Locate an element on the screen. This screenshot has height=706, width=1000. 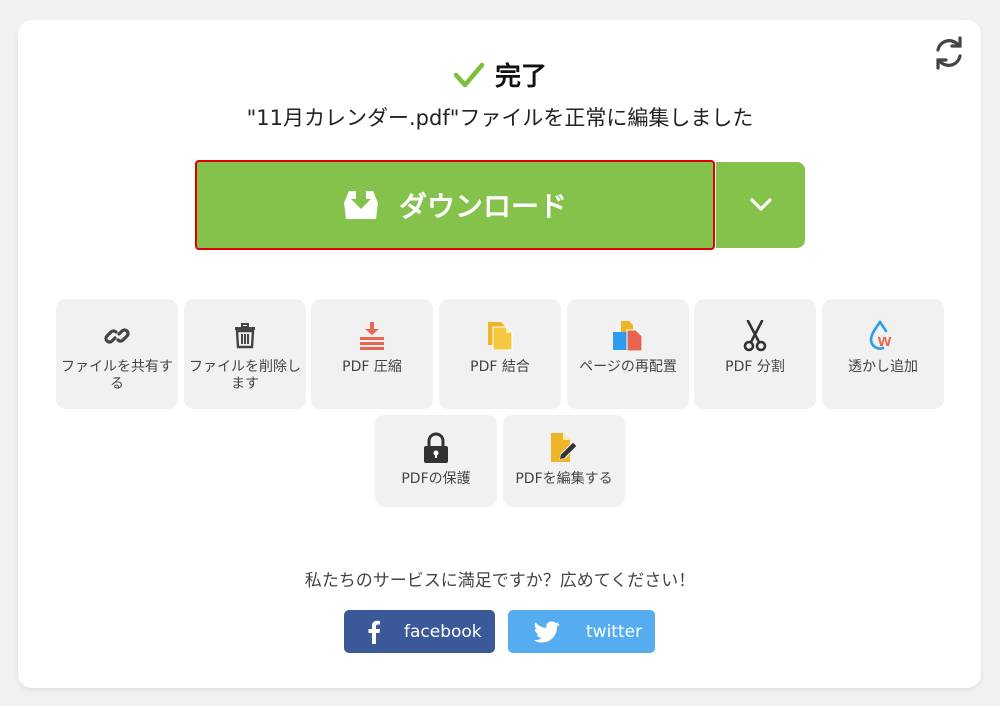
chevron-down-icon is located at coordinates (760, 204).